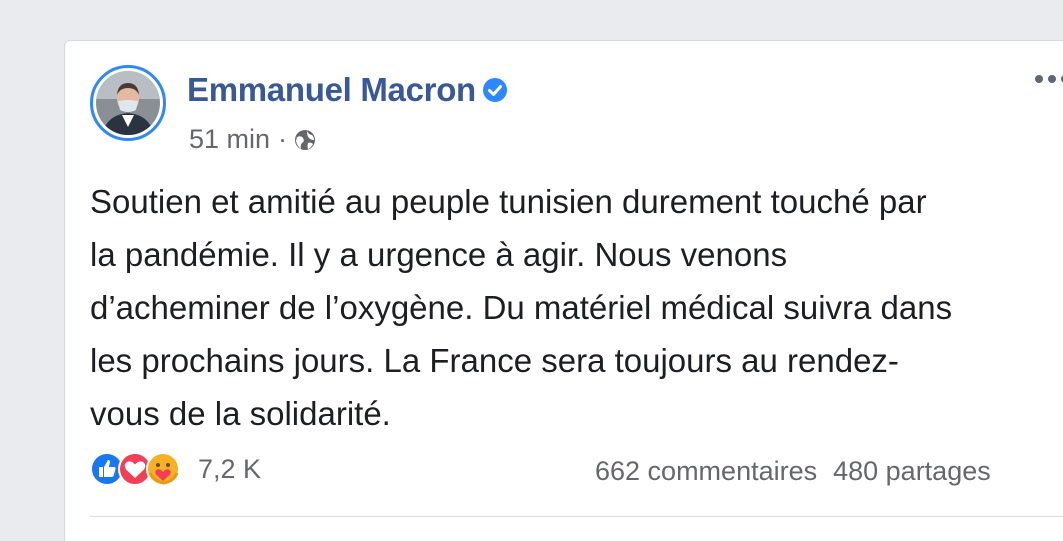 The image size is (1063, 541). I want to click on avatar, so click(128, 103).